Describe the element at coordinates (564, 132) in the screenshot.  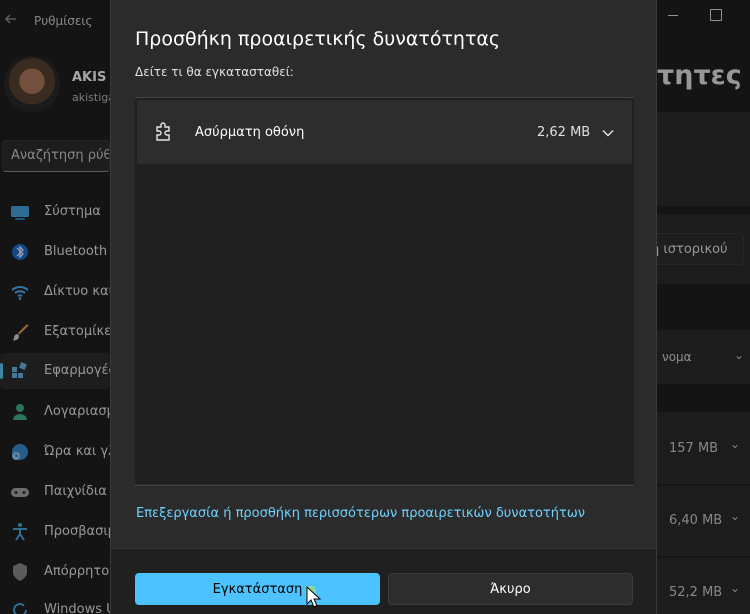
I see `feature-size: 2,62 MB` at that location.